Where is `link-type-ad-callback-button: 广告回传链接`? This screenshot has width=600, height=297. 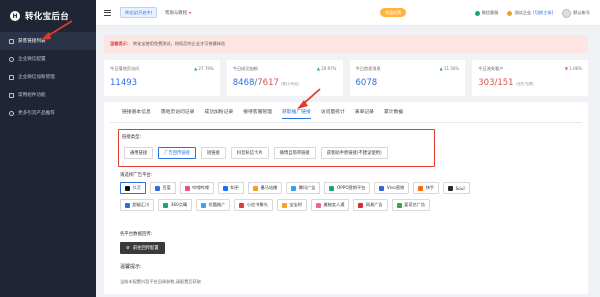
link-type-ad-callback-button: 广告回传链接 is located at coordinates (177, 153).